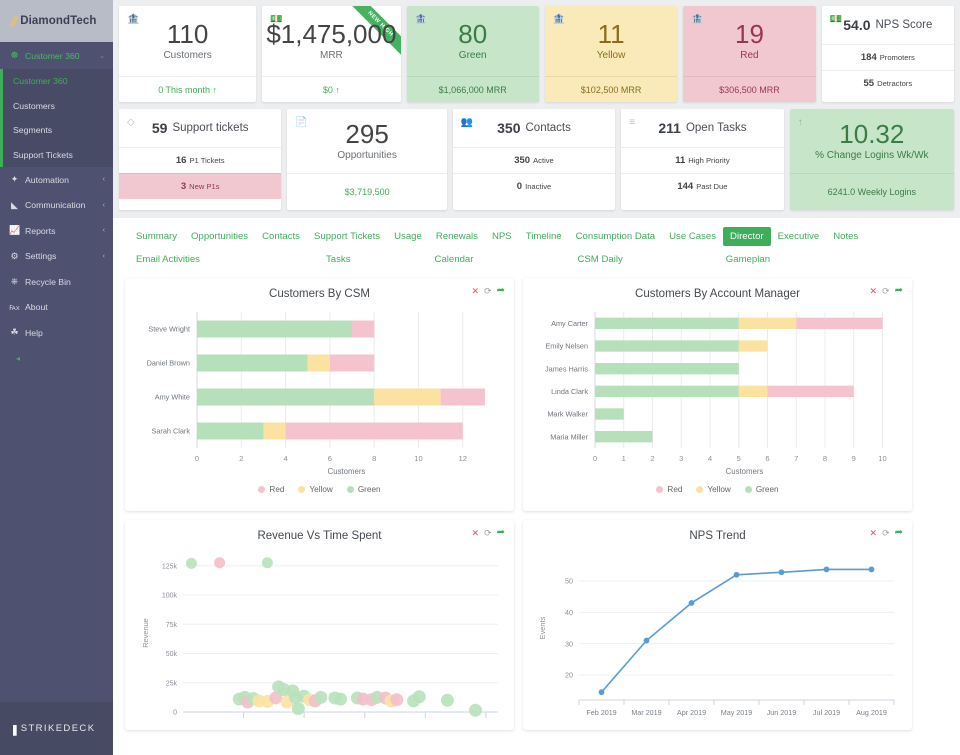 The height and width of the screenshot is (755, 960). I want to click on brand-name: DiamondTech, so click(58, 21).